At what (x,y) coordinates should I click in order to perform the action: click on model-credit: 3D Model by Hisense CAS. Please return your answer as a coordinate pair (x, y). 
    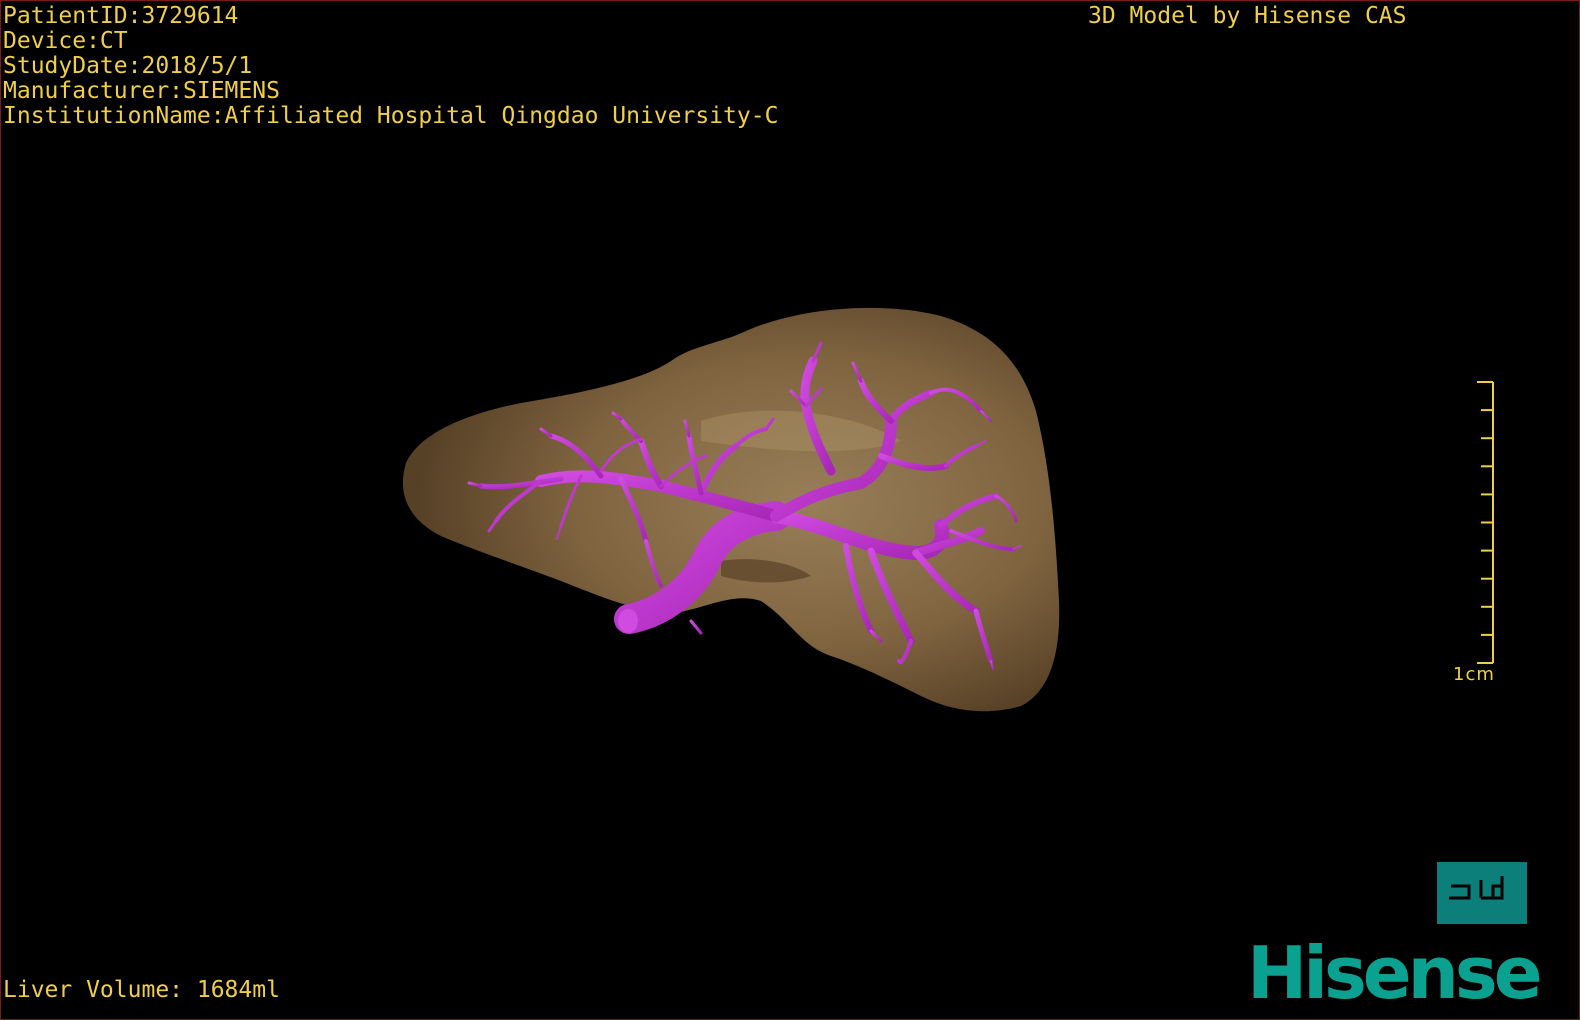
    Looking at the image, I should click on (1247, 16).